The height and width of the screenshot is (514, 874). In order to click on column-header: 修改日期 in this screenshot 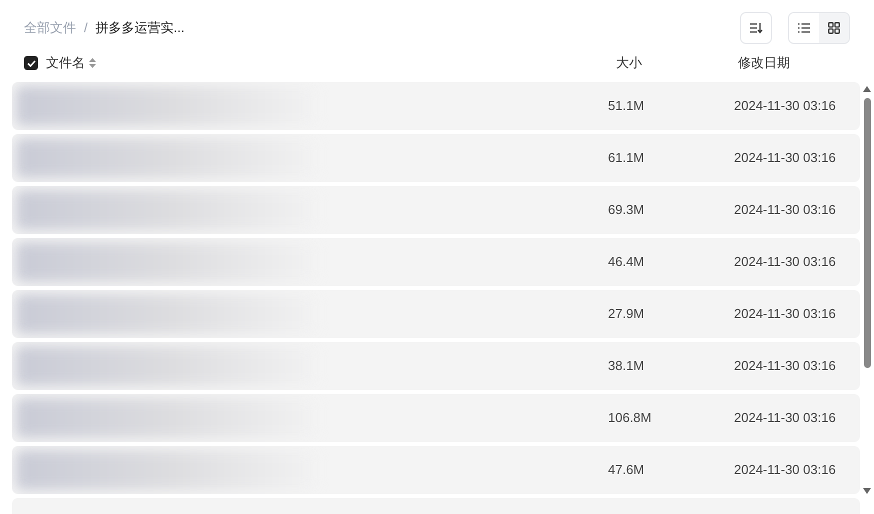, I will do `click(764, 63)`.